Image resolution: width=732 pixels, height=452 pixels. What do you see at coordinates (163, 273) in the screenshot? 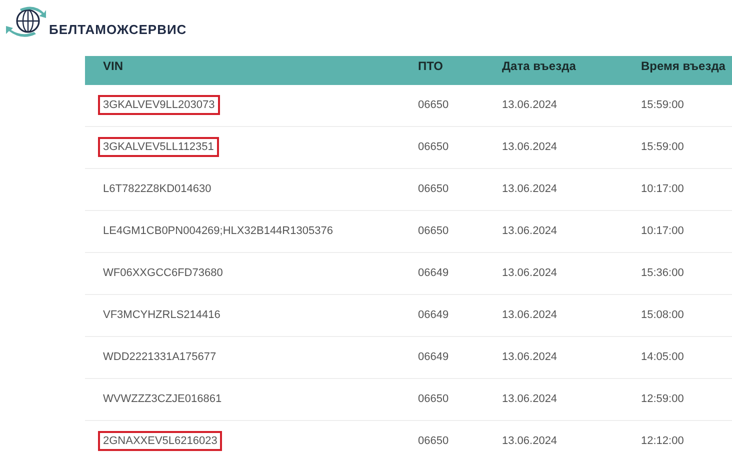
I see `vin-cell: WF06XXGCC6FD73680` at bounding box center [163, 273].